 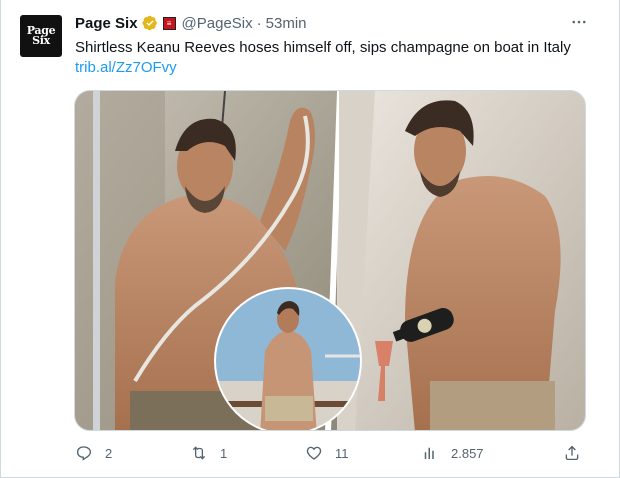 I want to click on share-icon, so click(x=572, y=453).